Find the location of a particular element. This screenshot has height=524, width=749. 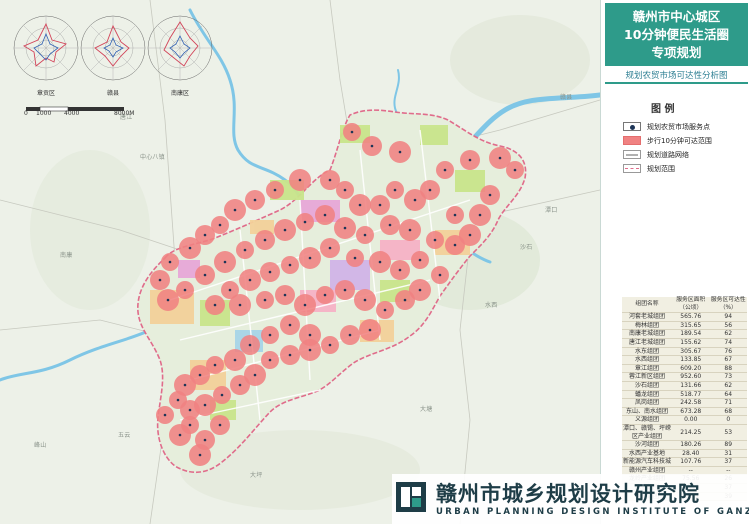

table-cell-value: 53 is located at coordinates (728, 433).